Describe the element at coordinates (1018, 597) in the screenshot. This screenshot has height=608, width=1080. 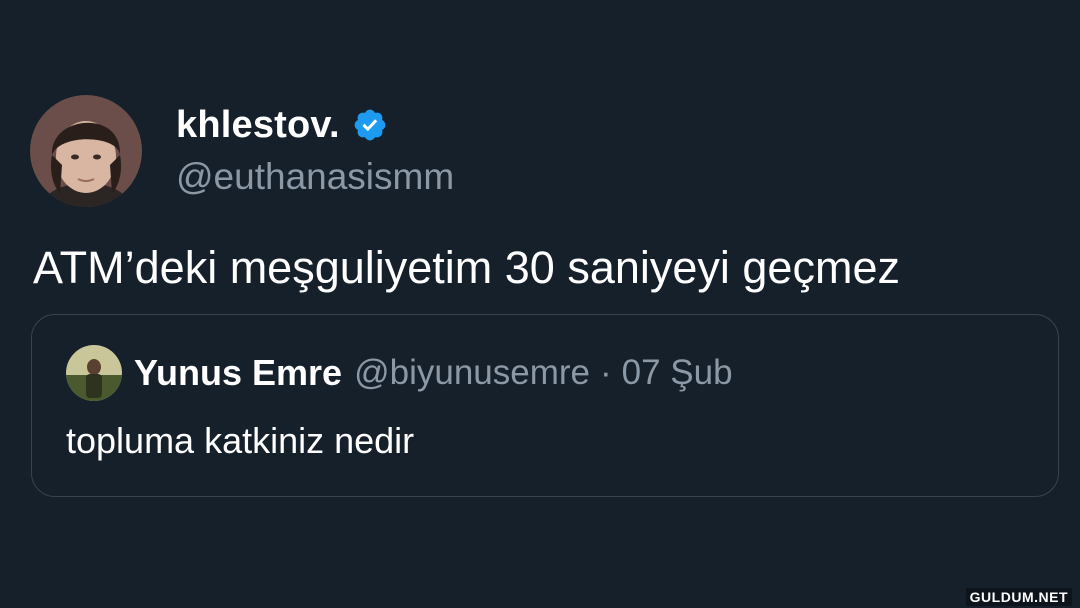
I see `watermark: GULDUM.NET` at that location.